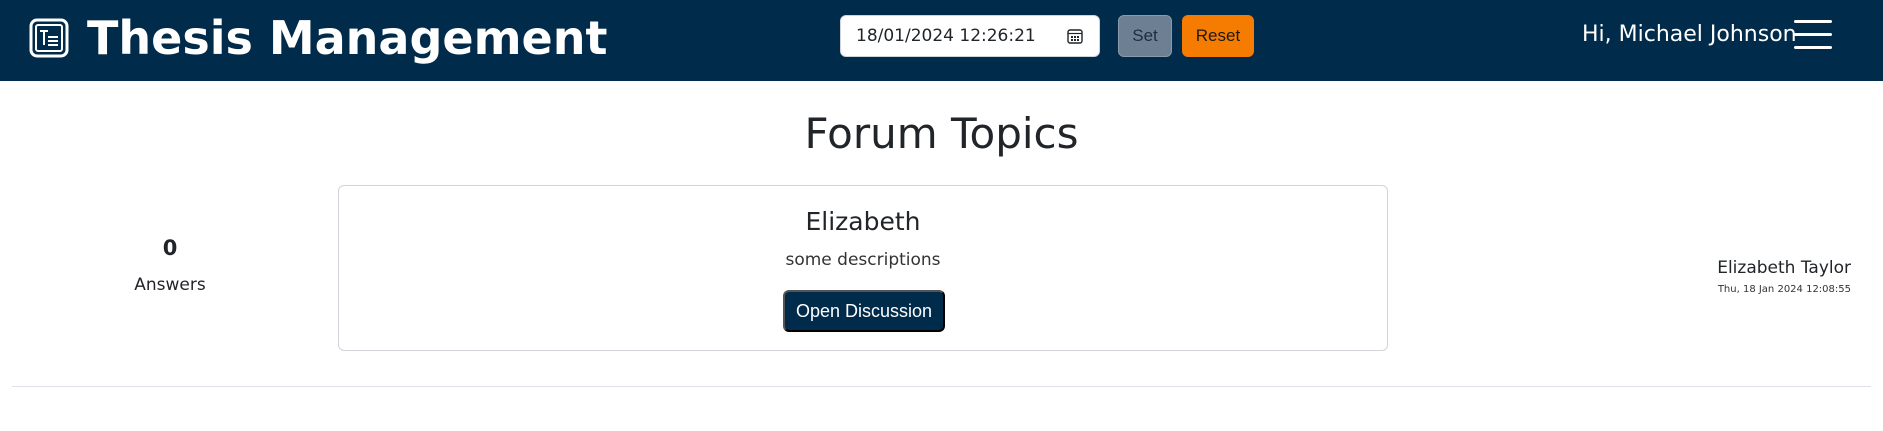  I want to click on topic-author: Elizabeth Taylor, so click(1784, 268).